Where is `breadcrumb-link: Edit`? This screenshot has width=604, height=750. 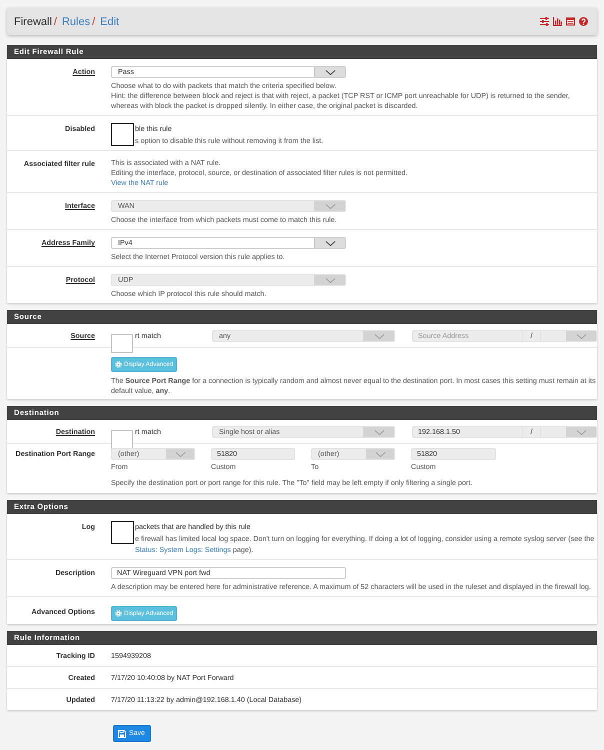 breadcrumb-link: Edit is located at coordinates (110, 22).